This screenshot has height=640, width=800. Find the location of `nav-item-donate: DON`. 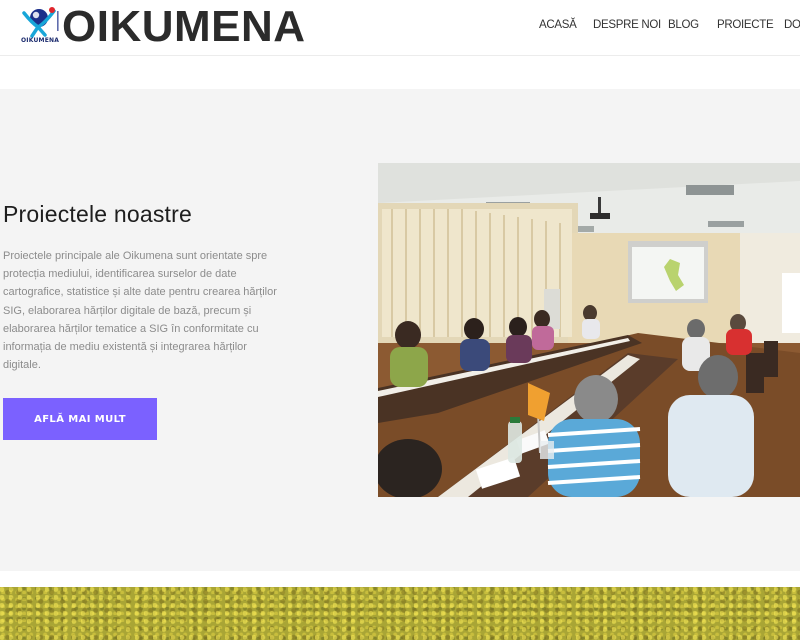

nav-item-donate: DON is located at coordinates (792, 25).